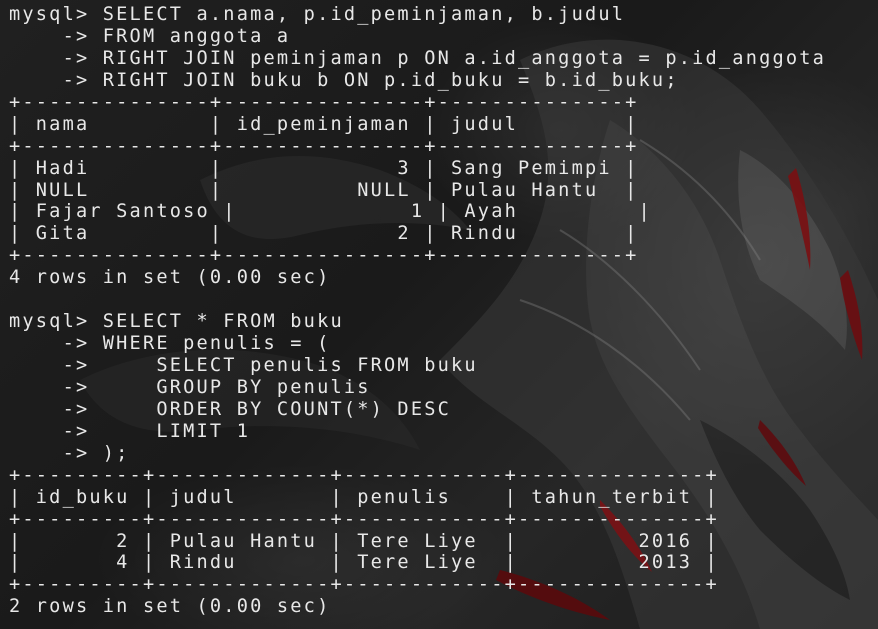 The image size is (878, 629). Describe the element at coordinates (69, 453) in the screenshot. I see `terminal-line: -> );` at that location.